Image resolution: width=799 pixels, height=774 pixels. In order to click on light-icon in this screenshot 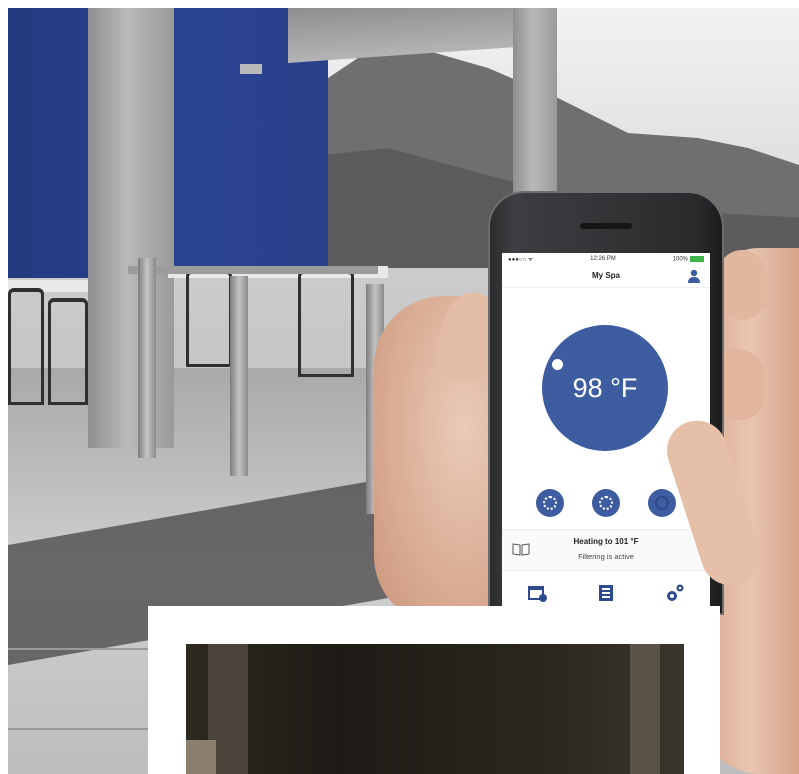, I will do `click(662, 503)`.